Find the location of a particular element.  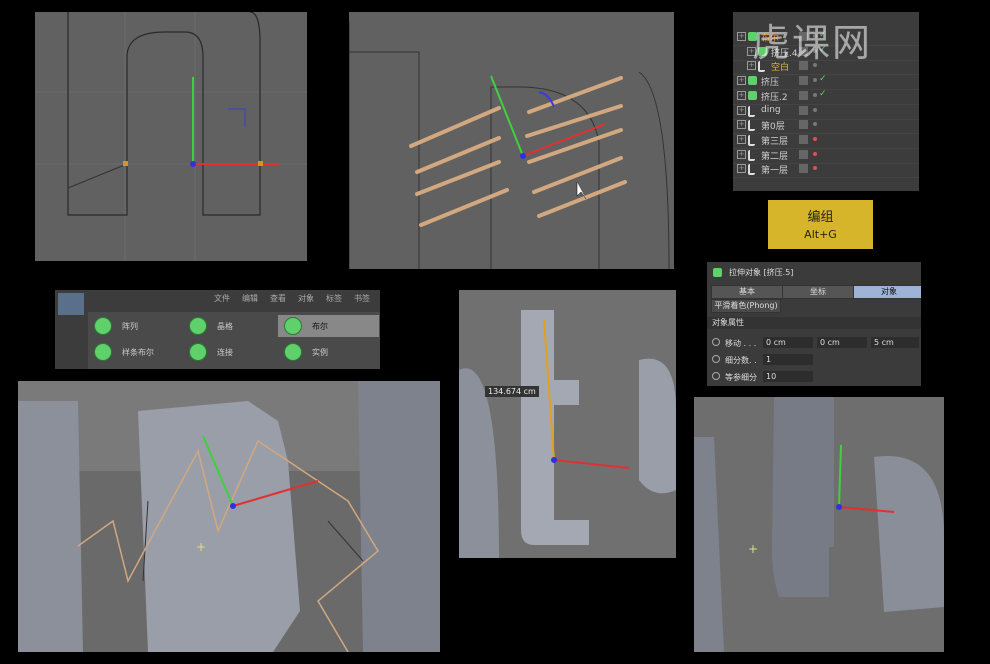

object-row: + 挤压 ✓ is located at coordinates (826, 82).